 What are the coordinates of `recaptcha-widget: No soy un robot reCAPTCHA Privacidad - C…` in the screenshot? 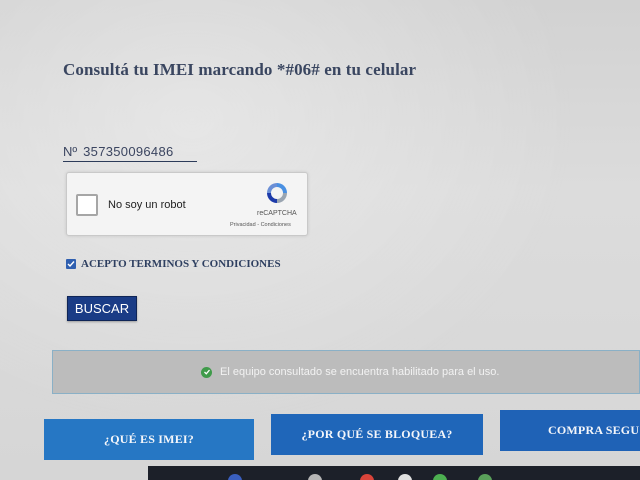 It's located at (187, 204).